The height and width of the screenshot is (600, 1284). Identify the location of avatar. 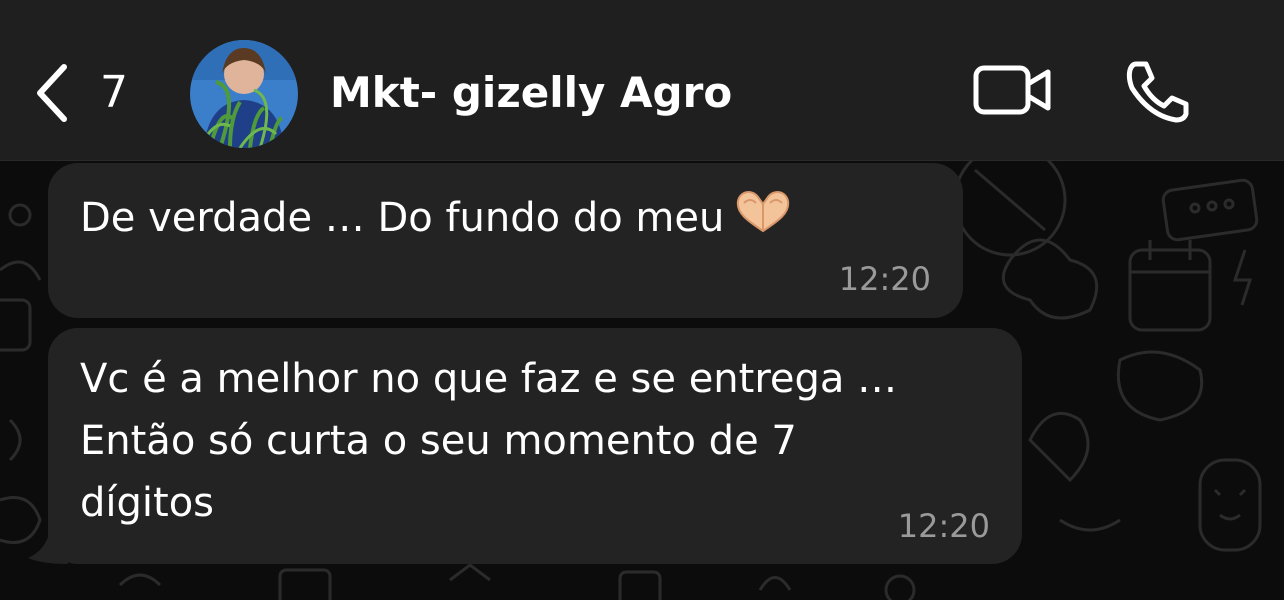
(244, 94).